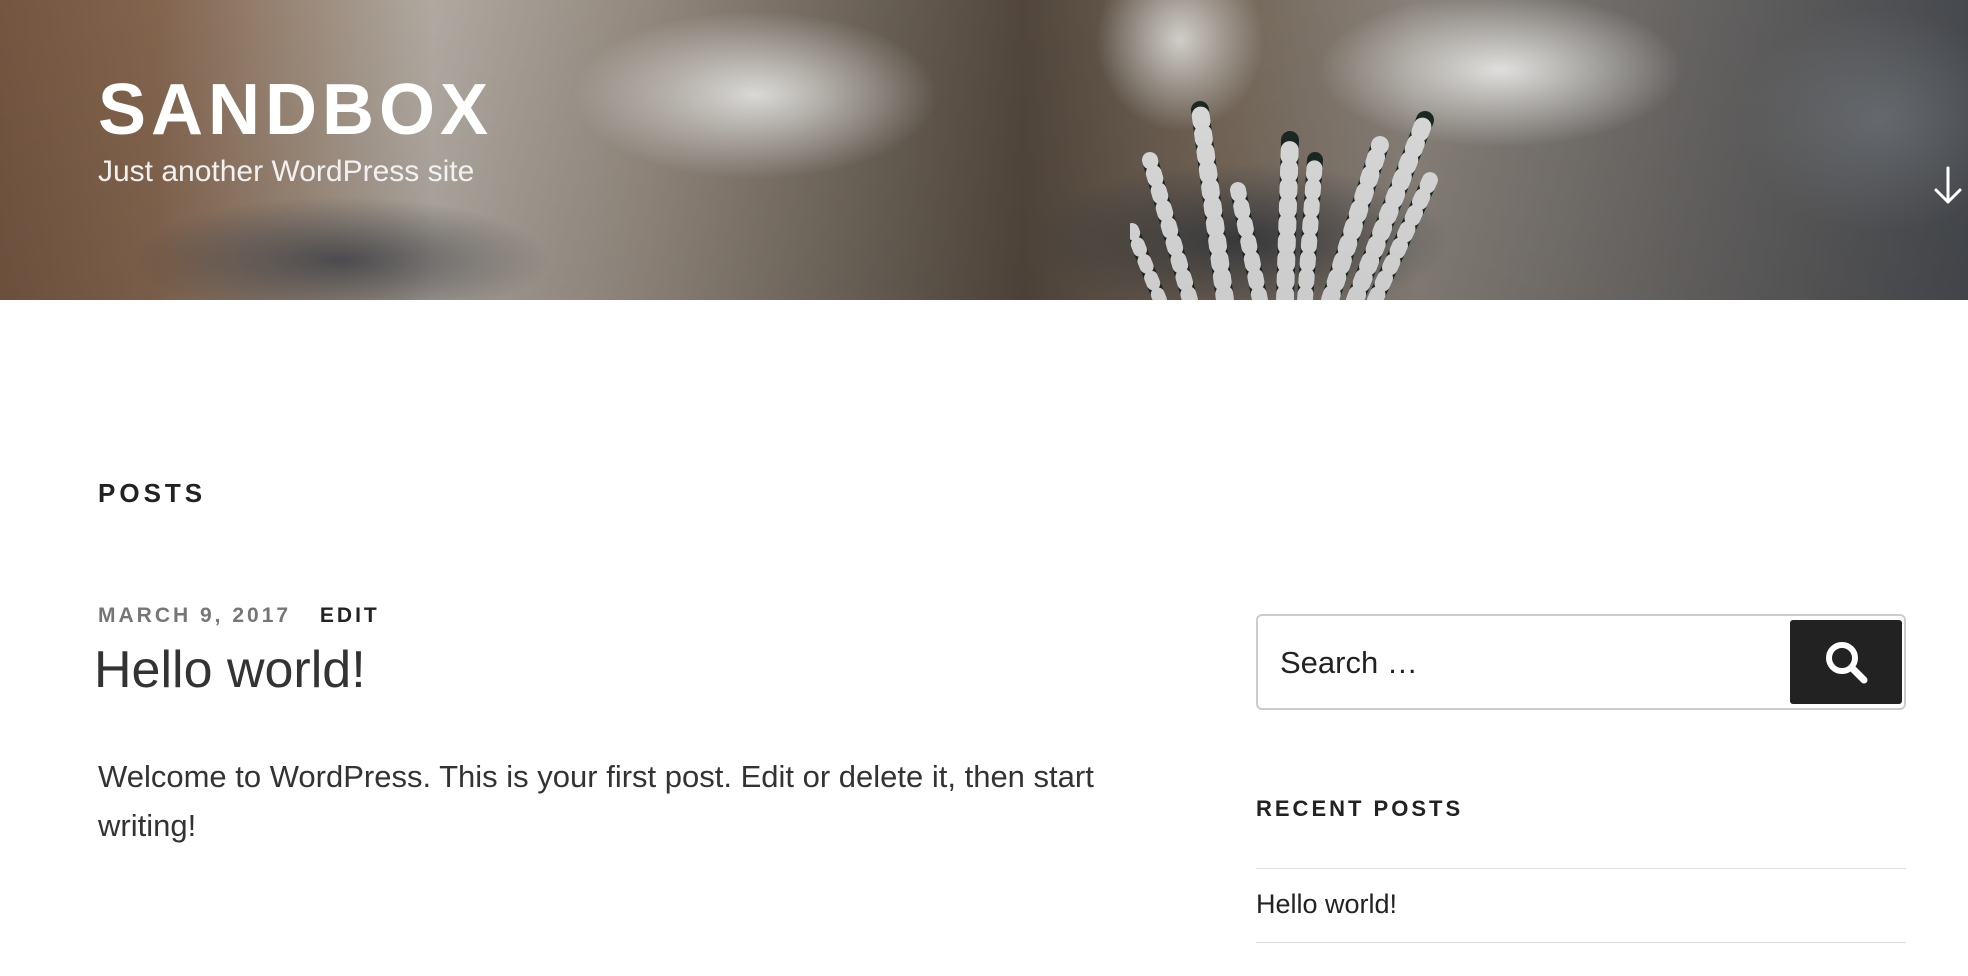 The width and height of the screenshot is (1968, 976). Describe the element at coordinates (152, 493) in the screenshot. I see `page-title: POSTS` at that location.